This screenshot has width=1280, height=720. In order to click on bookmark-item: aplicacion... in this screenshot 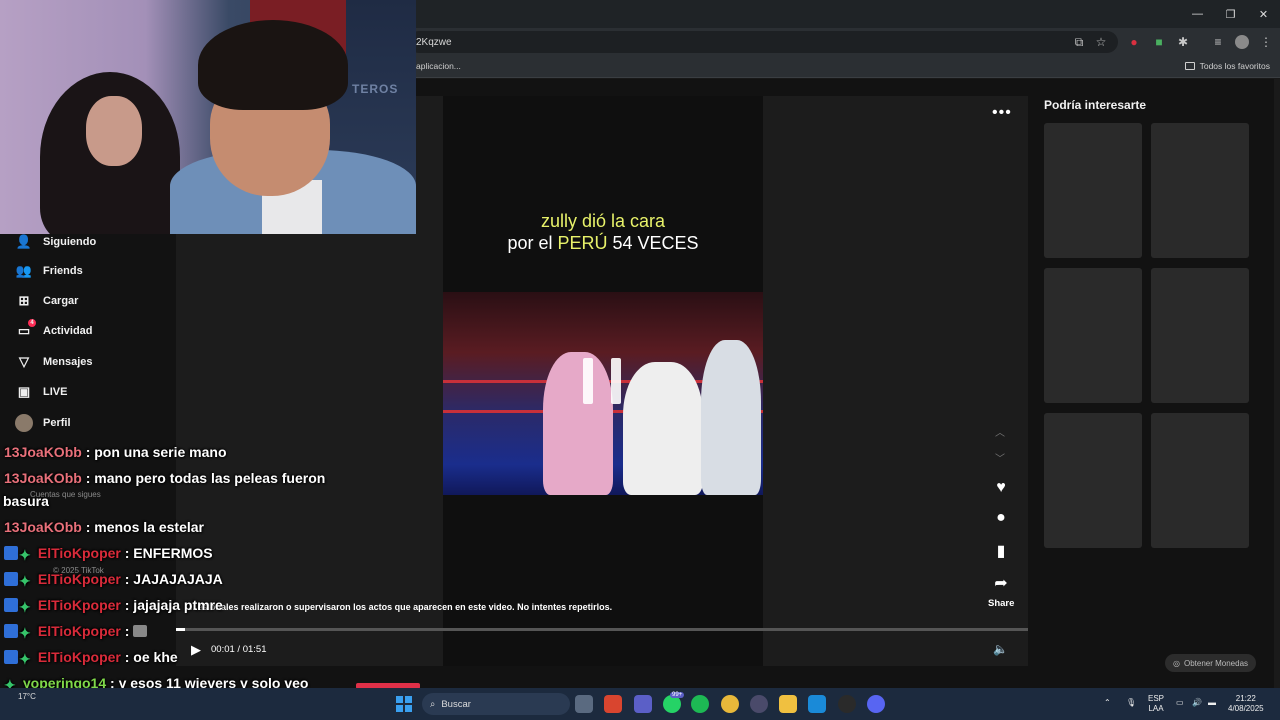, I will do `click(438, 66)`.